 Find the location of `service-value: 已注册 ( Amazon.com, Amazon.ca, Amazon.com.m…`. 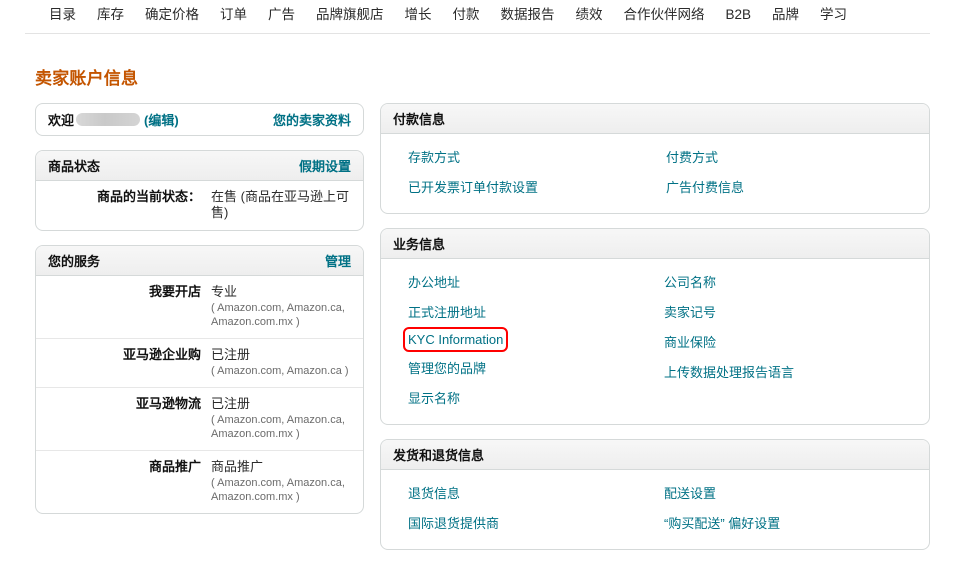

service-value: 已注册 ( Amazon.com, Amazon.ca, Amazon.com.m… is located at coordinates (282, 418).